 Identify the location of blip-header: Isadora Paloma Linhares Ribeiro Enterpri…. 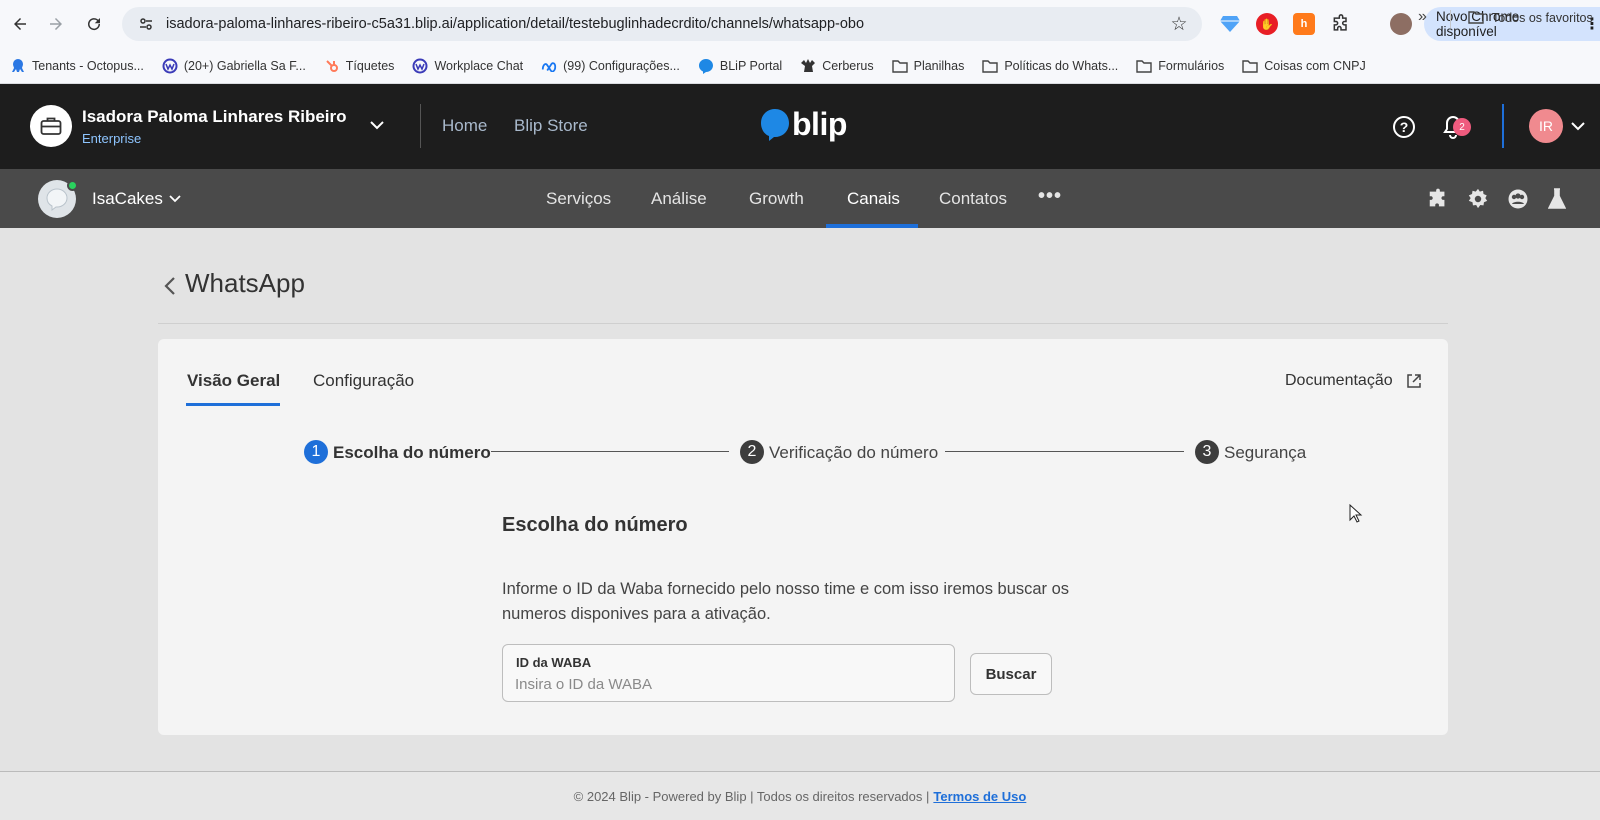
(800, 126).